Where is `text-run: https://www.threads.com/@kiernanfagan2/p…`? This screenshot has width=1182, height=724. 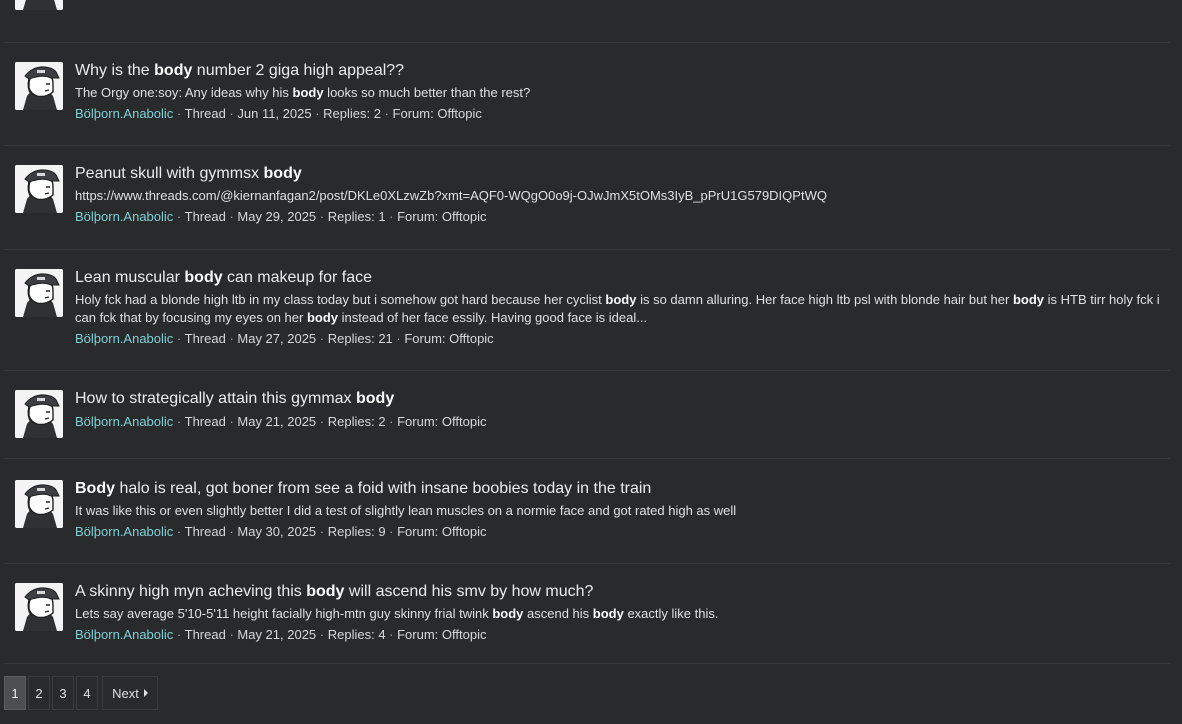
text-run: https://www.threads.com/@kiernanfagan2/p… is located at coordinates (451, 195).